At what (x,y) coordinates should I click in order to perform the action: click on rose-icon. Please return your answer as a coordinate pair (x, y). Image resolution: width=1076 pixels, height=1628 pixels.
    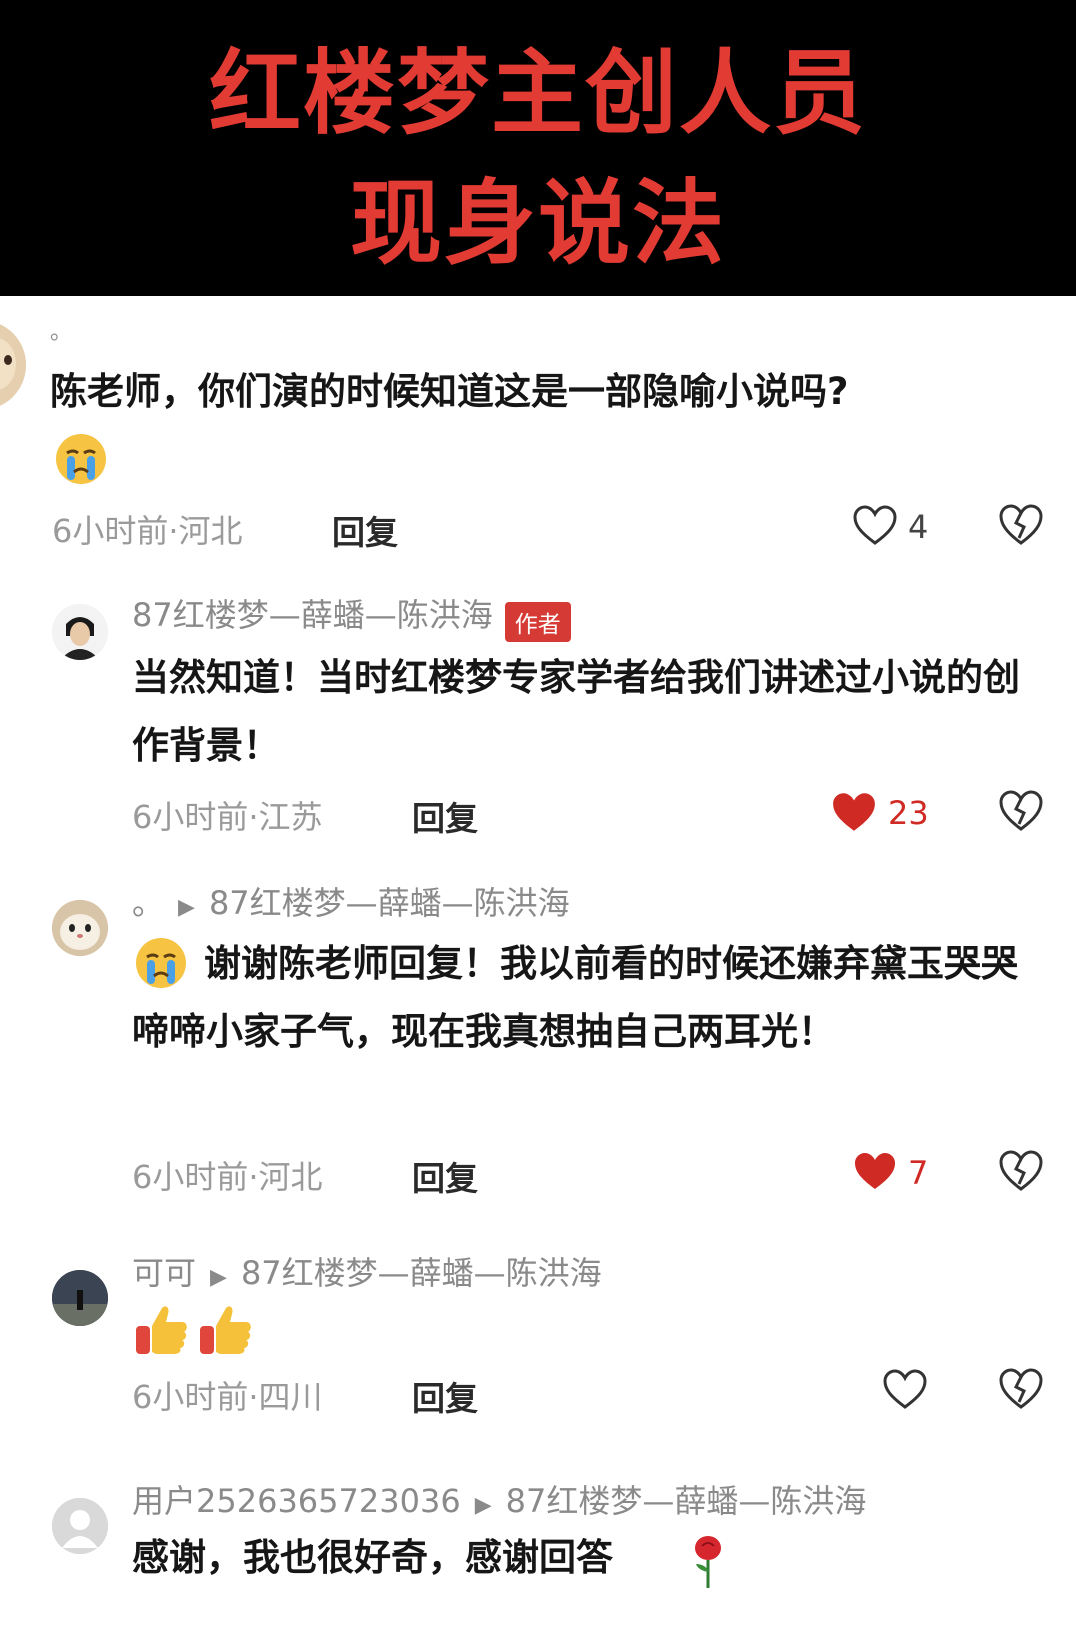
    Looking at the image, I should click on (708, 1563).